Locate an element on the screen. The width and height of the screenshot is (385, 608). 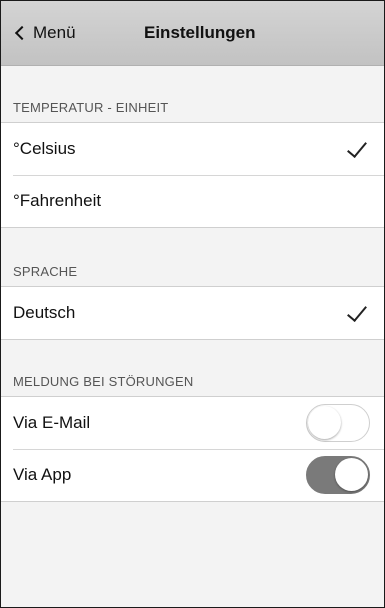
section-header-notifications: MELDUNG BEI STÖRUNGEN is located at coordinates (103, 381).